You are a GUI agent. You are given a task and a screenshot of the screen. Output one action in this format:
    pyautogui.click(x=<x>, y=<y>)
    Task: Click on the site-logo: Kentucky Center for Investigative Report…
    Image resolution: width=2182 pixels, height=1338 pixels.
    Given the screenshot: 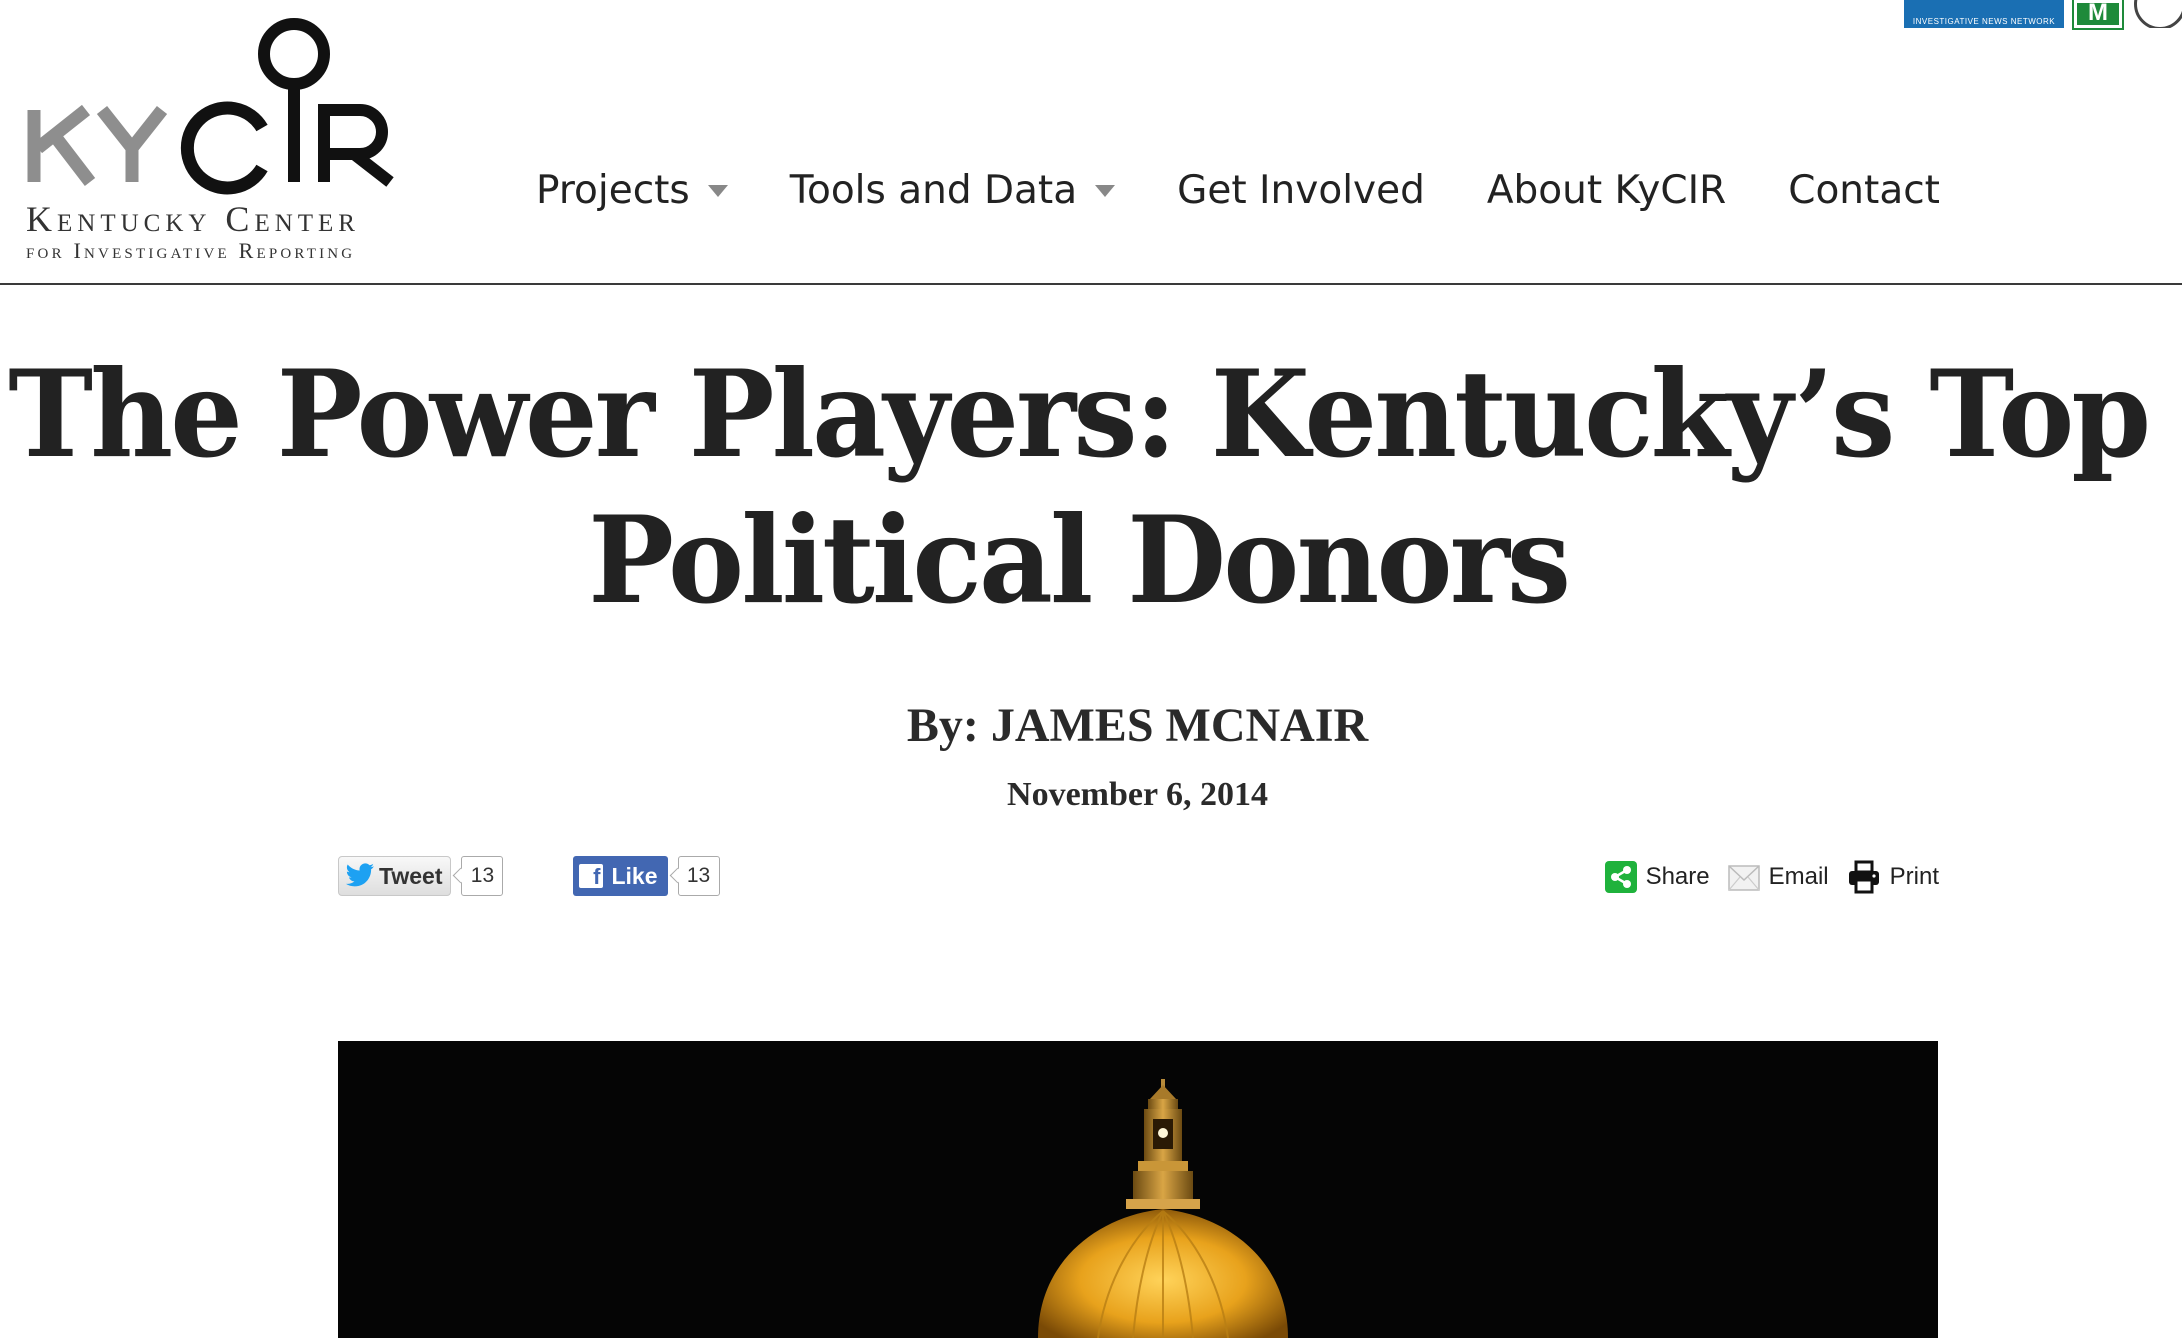 What is the action you would take?
    pyautogui.click(x=219, y=136)
    